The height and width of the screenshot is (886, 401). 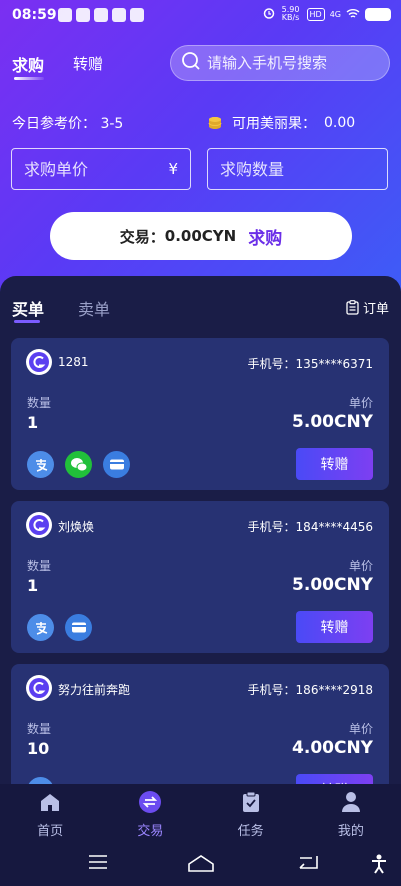 What do you see at coordinates (50, 802) in the screenshot?
I see `home-icon` at bounding box center [50, 802].